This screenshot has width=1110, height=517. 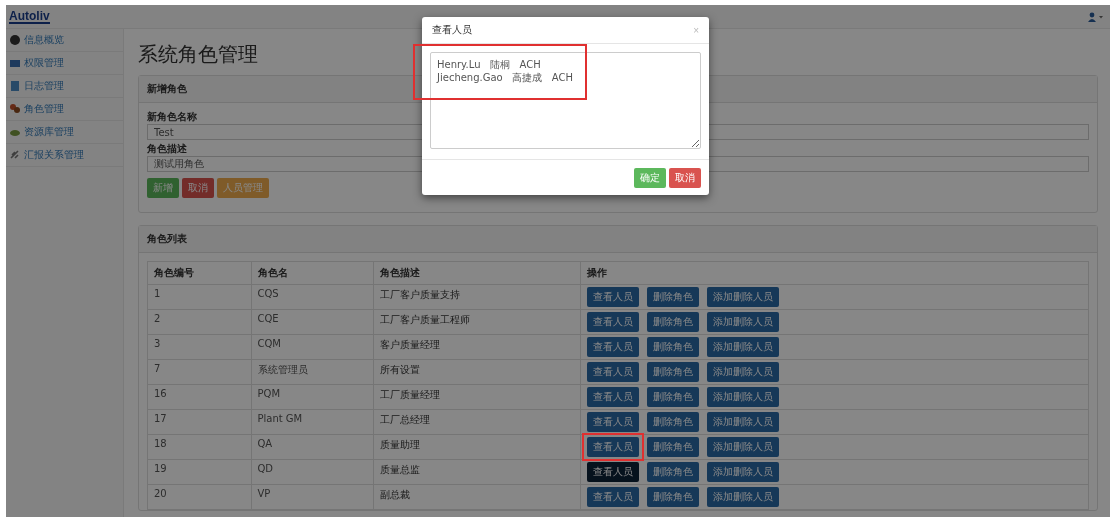 I want to click on field-label: 新角色名称, so click(x=172, y=117).